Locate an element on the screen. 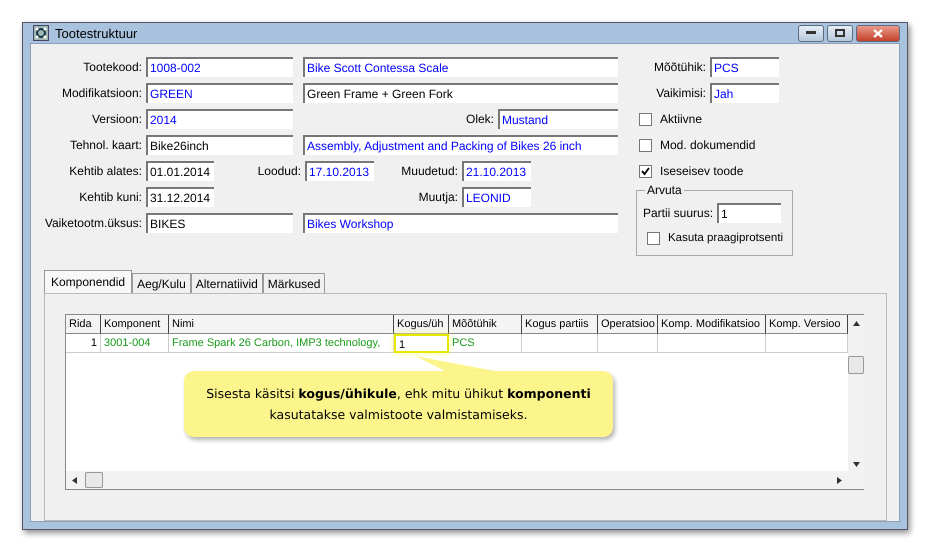  group-title: Arvuta is located at coordinates (664, 190).